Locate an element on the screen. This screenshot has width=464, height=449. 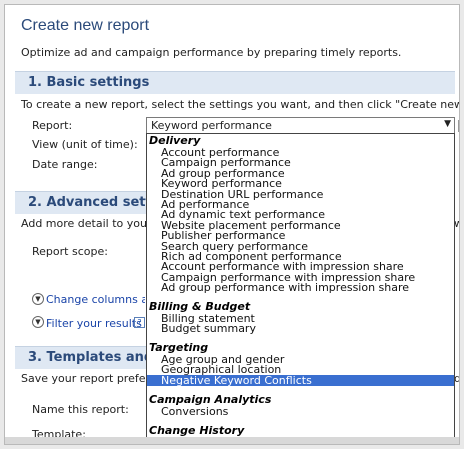
filter-results-link: Filter your results is located at coordinates (94, 323).